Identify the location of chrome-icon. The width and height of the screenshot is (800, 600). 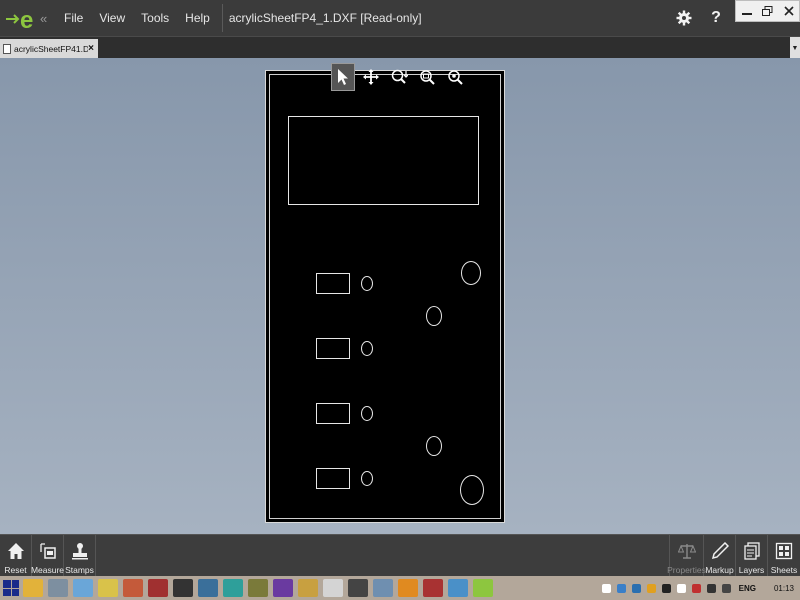
(33, 588).